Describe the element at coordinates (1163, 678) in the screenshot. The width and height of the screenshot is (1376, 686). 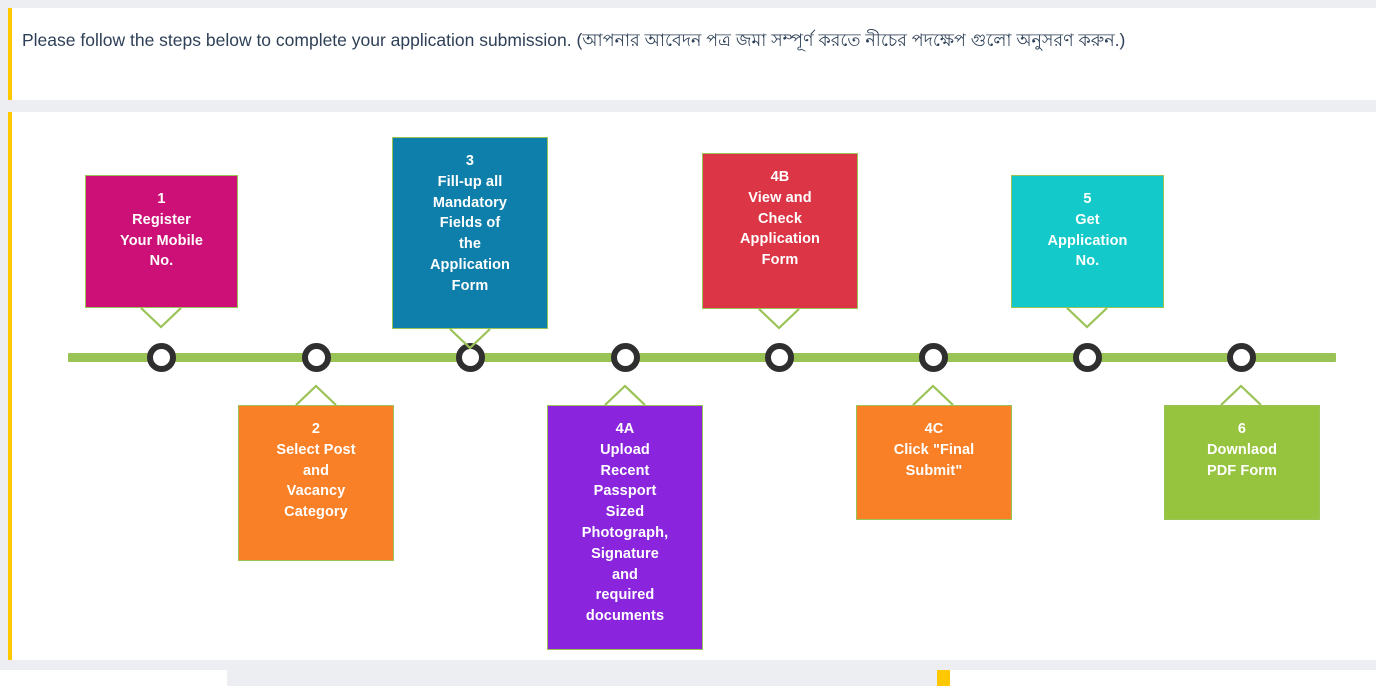
I see `footer-strip-right` at that location.